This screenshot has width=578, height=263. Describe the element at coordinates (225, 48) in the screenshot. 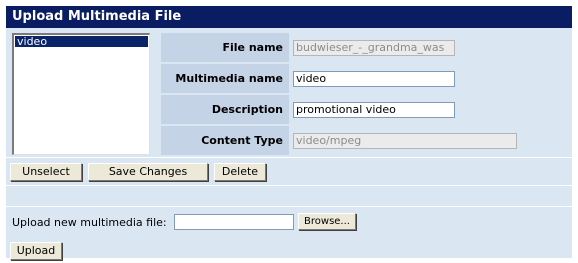

I see `file-name-label: File name` at that location.